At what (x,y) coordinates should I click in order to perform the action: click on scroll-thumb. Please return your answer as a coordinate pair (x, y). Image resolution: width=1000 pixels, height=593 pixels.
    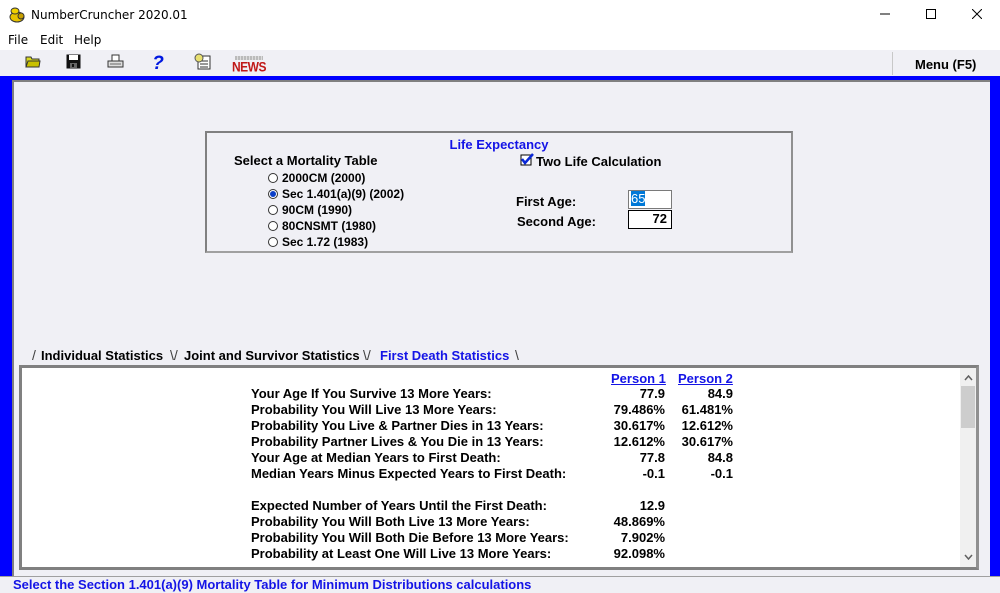
    Looking at the image, I should click on (968, 407).